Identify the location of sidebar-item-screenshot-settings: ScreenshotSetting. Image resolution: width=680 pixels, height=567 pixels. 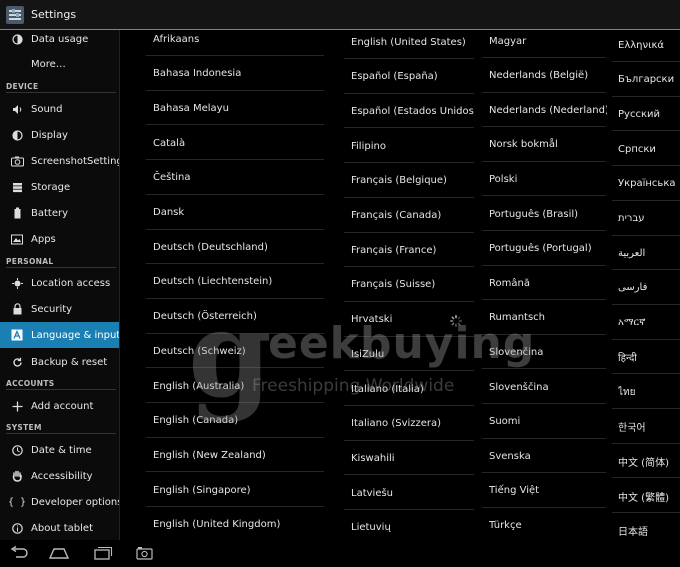
(59, 161).